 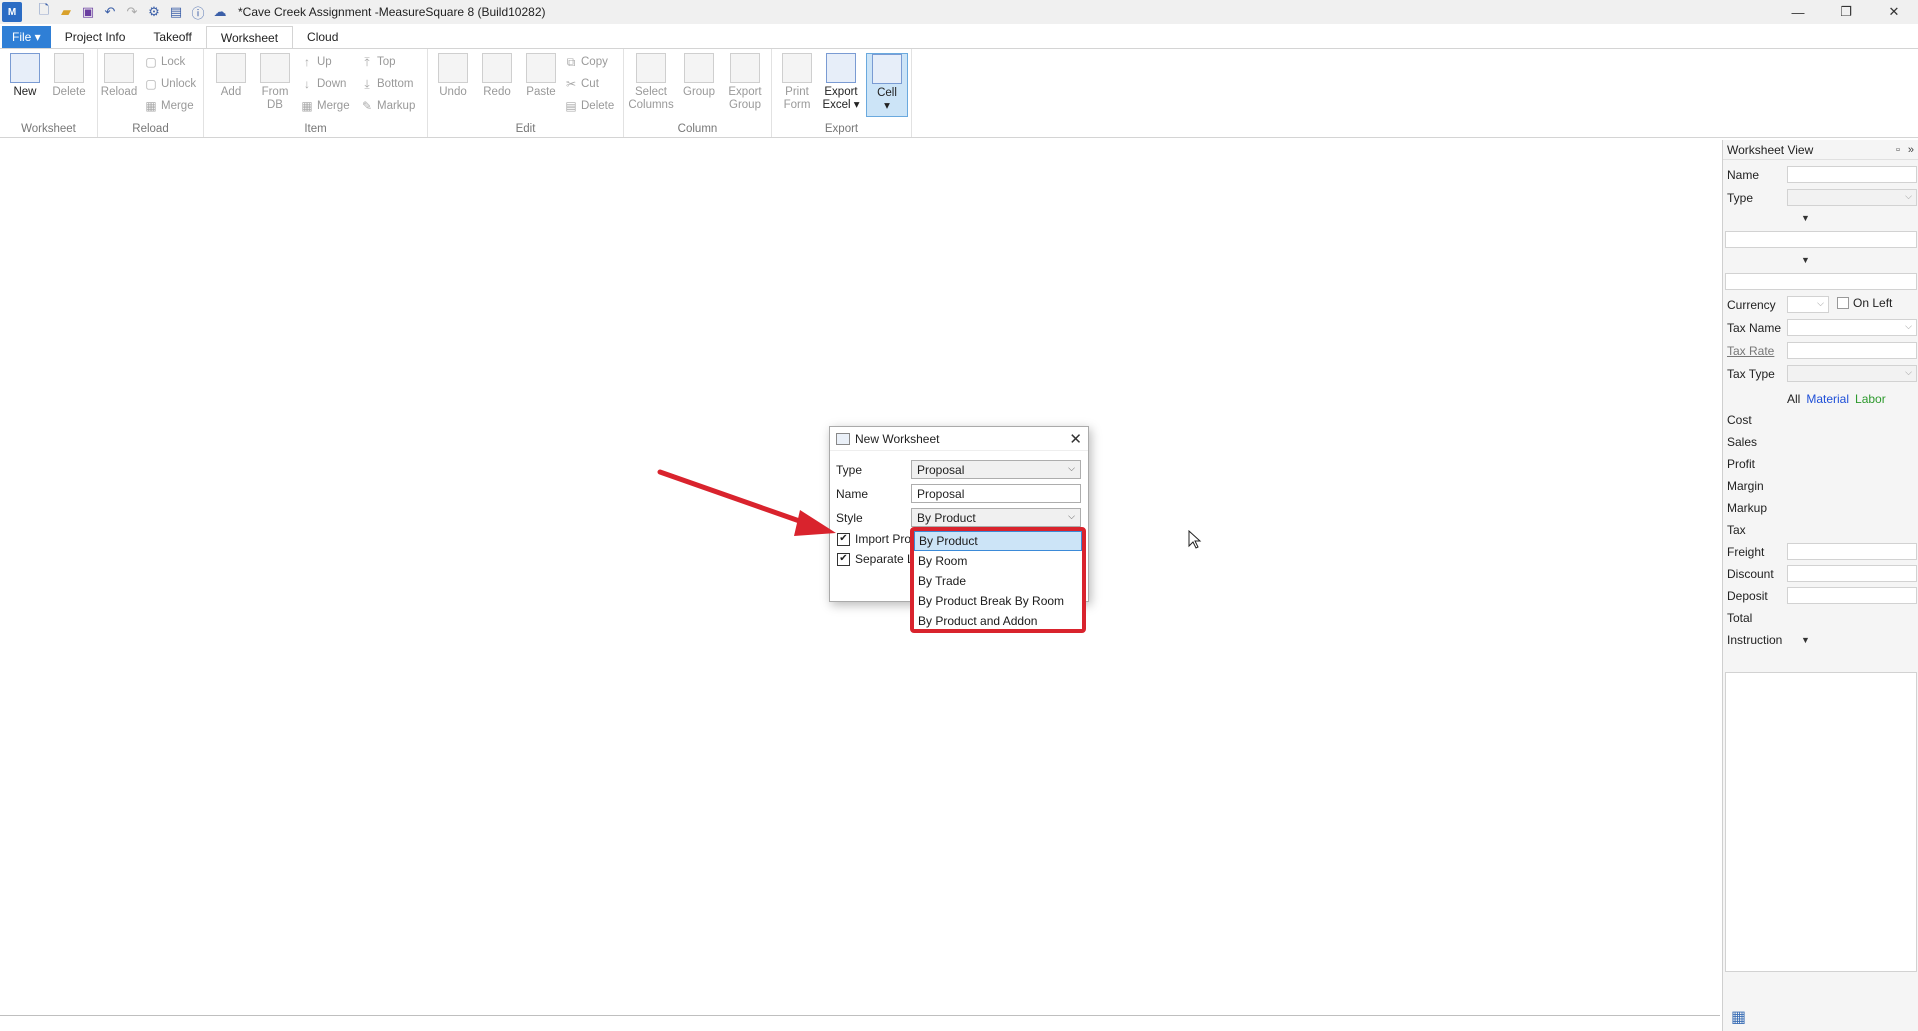 I want to click on grid-icon, so click(x=25, y=68).